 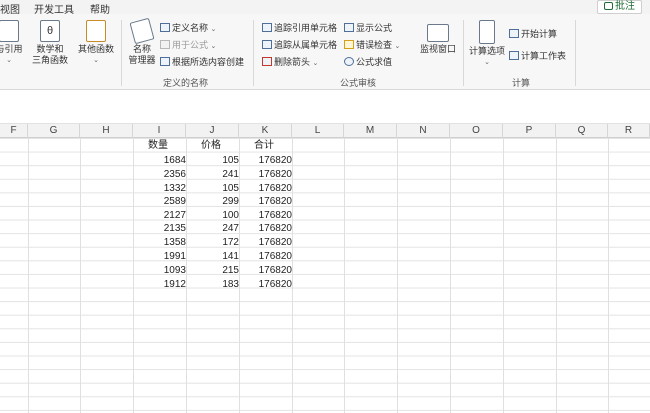 I want to click on cell-quantity: 1332, so click(x=160, y=188).